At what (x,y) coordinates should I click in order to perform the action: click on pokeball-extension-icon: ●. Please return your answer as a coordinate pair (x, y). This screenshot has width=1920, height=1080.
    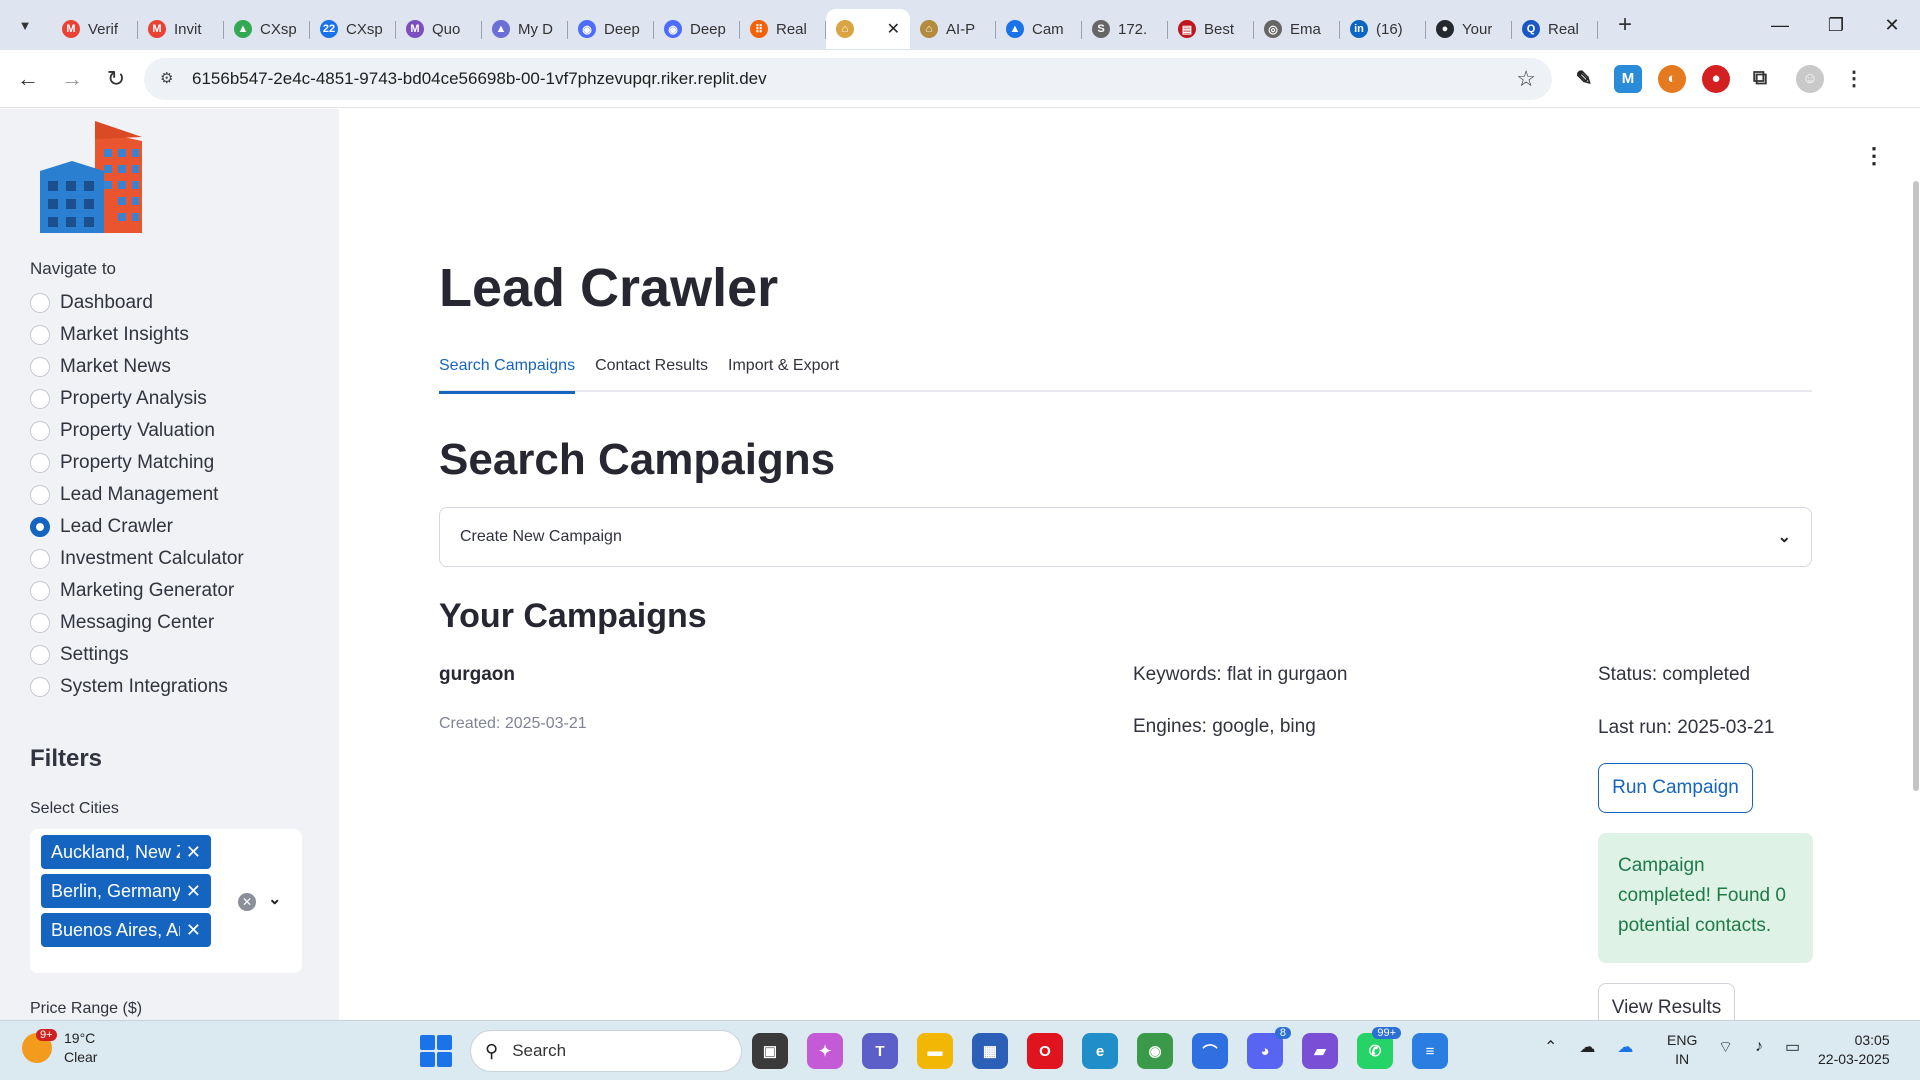
    Looking at the image, I should click on (1716, 78).